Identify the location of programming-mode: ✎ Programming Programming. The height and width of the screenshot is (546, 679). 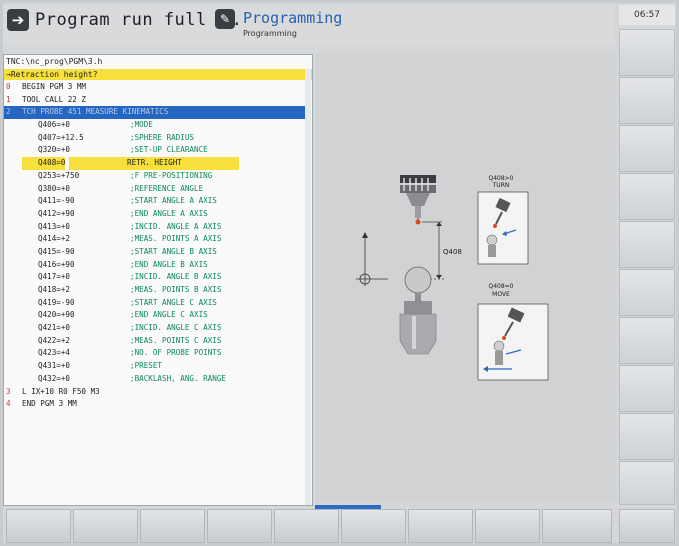
(315, 26).